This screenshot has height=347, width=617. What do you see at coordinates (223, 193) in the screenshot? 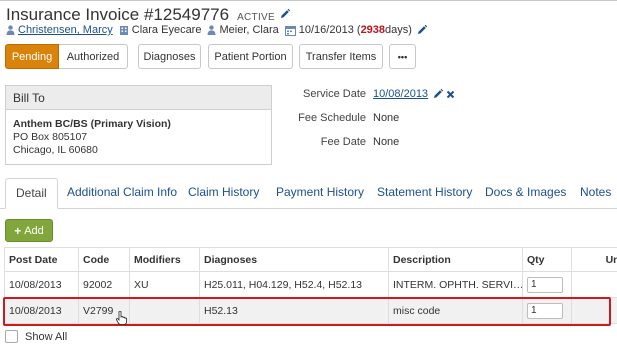
I see `tab-claim-history: Claim History` at bounding box center [223, 193].